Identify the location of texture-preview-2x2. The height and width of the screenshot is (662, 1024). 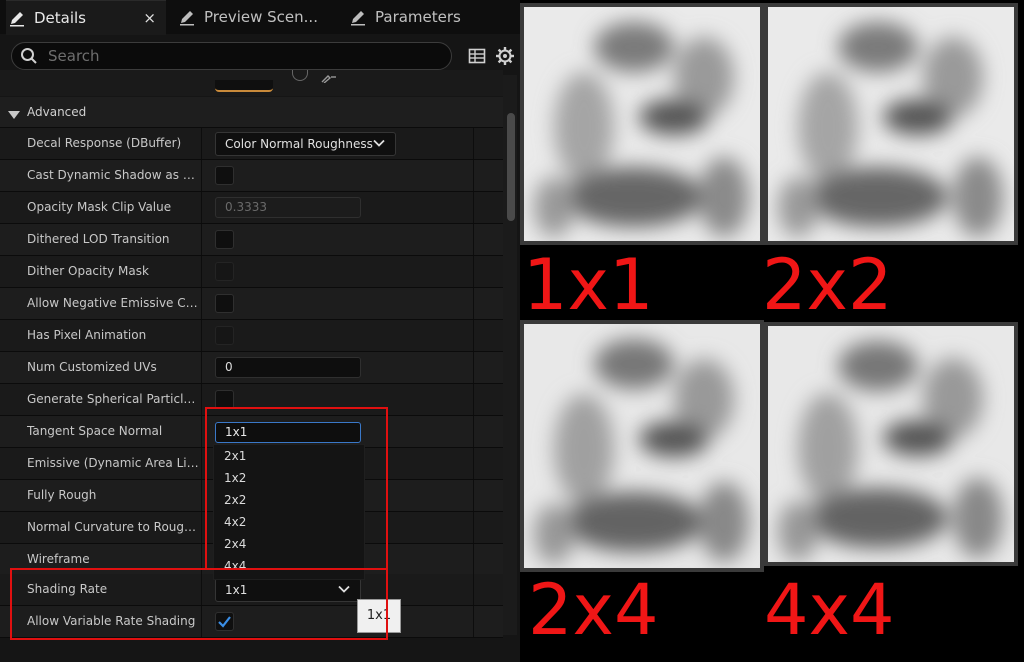
(891, 124).